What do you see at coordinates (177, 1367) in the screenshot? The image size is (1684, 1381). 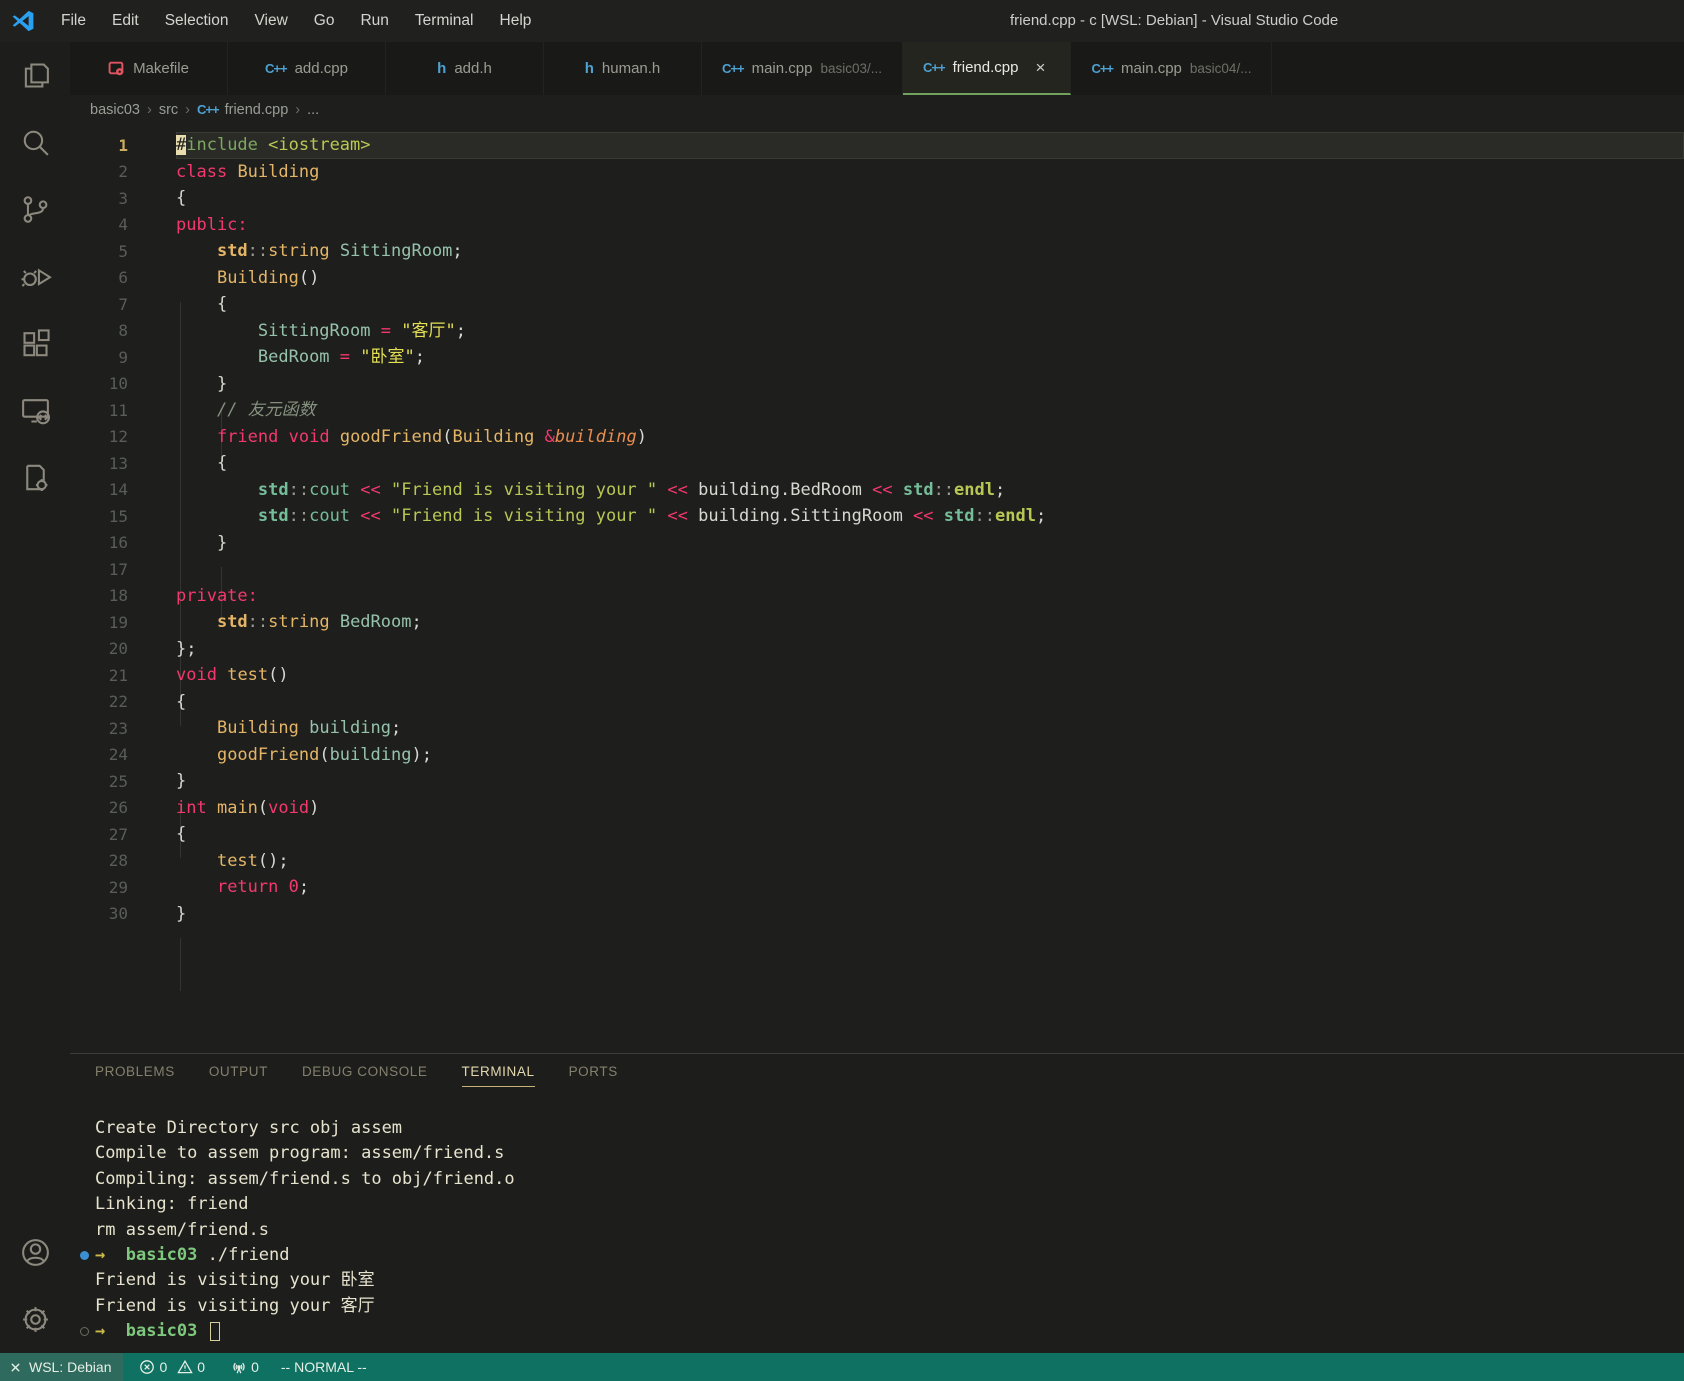 I see `problems-status: 0 0` at bounding box center [177, 1367].